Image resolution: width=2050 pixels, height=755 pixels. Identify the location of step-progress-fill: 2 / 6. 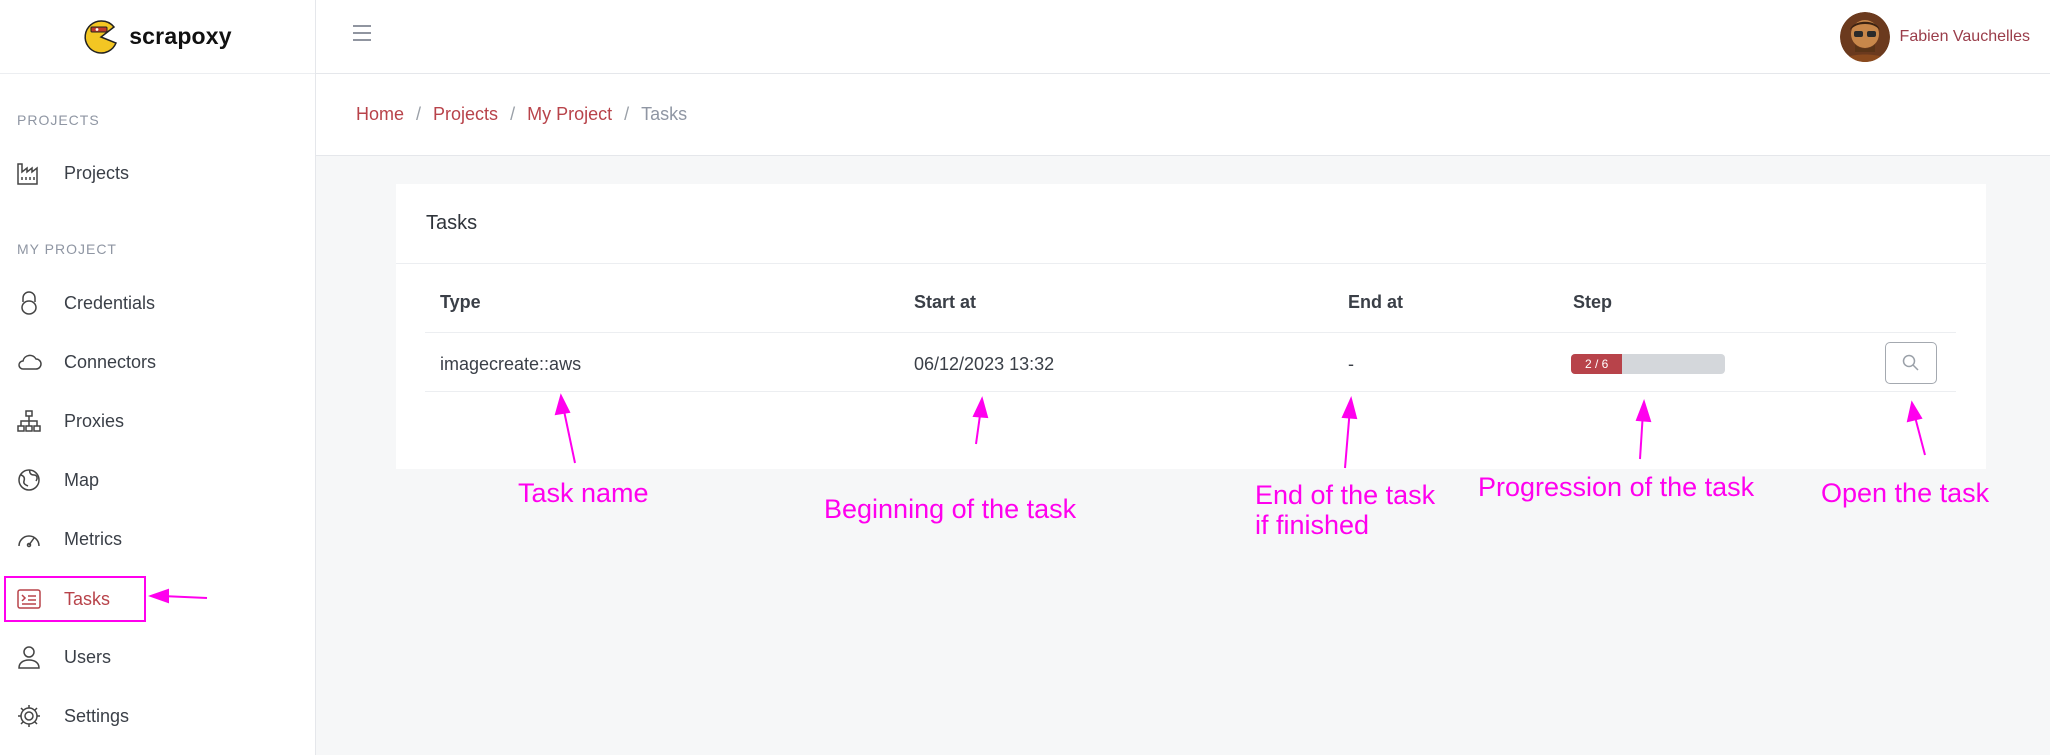
(1597, 364).